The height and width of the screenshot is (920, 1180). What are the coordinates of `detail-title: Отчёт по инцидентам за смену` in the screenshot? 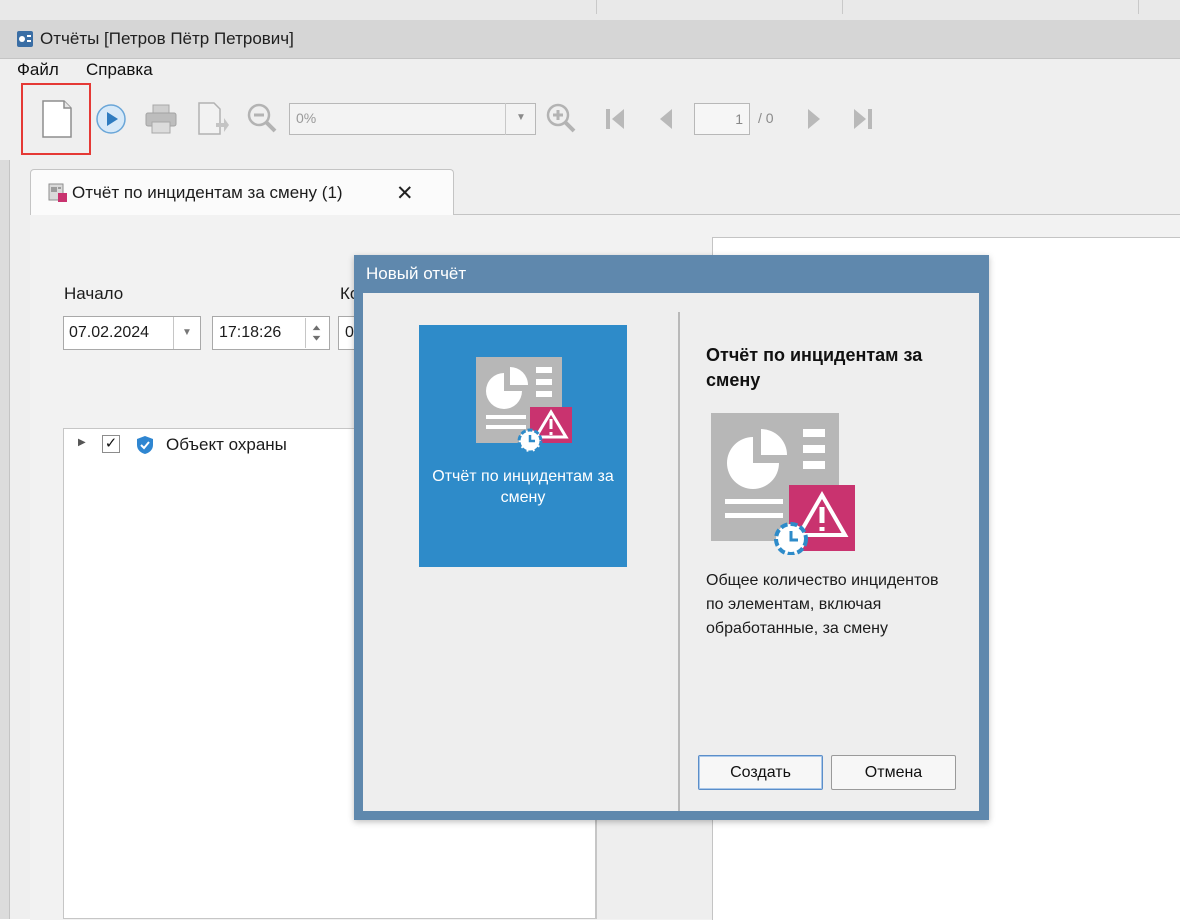 It's located at (814, 367).